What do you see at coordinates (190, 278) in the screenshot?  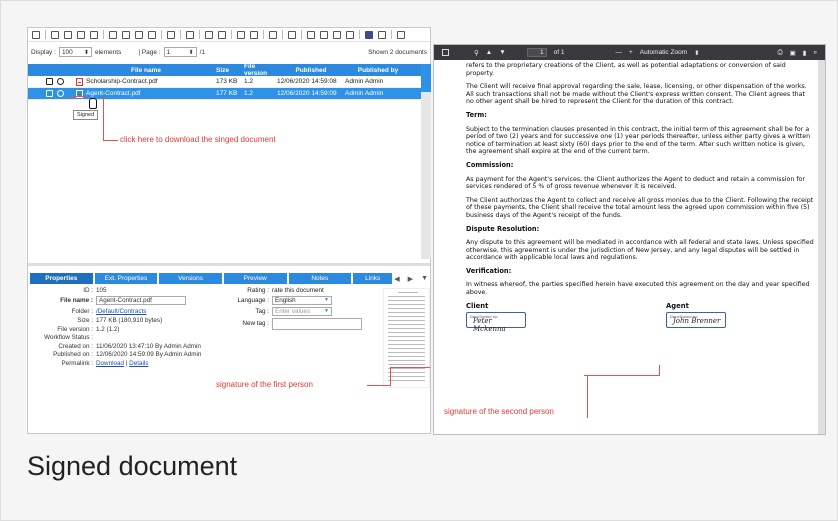 I see `tab-versions: Versions` at bounding box center [190, 278].